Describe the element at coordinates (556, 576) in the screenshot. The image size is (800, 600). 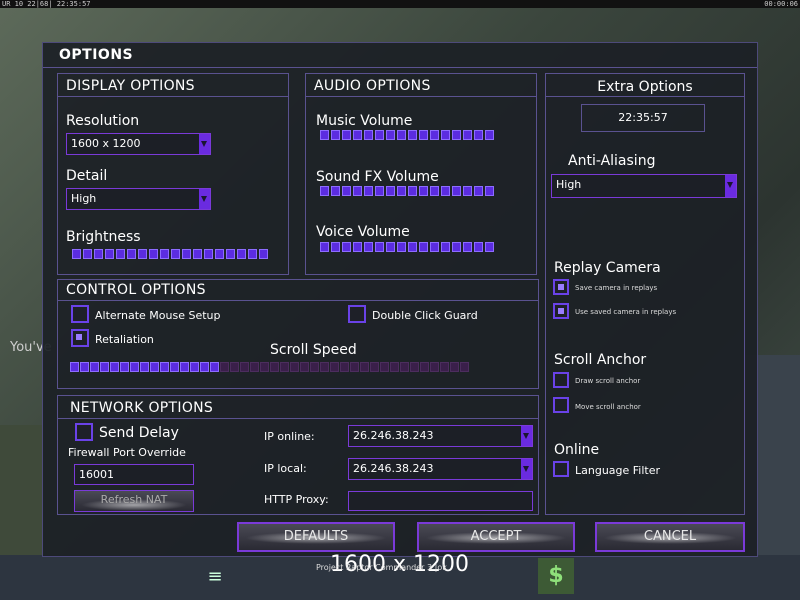
I see `money-icon: $` at that location.